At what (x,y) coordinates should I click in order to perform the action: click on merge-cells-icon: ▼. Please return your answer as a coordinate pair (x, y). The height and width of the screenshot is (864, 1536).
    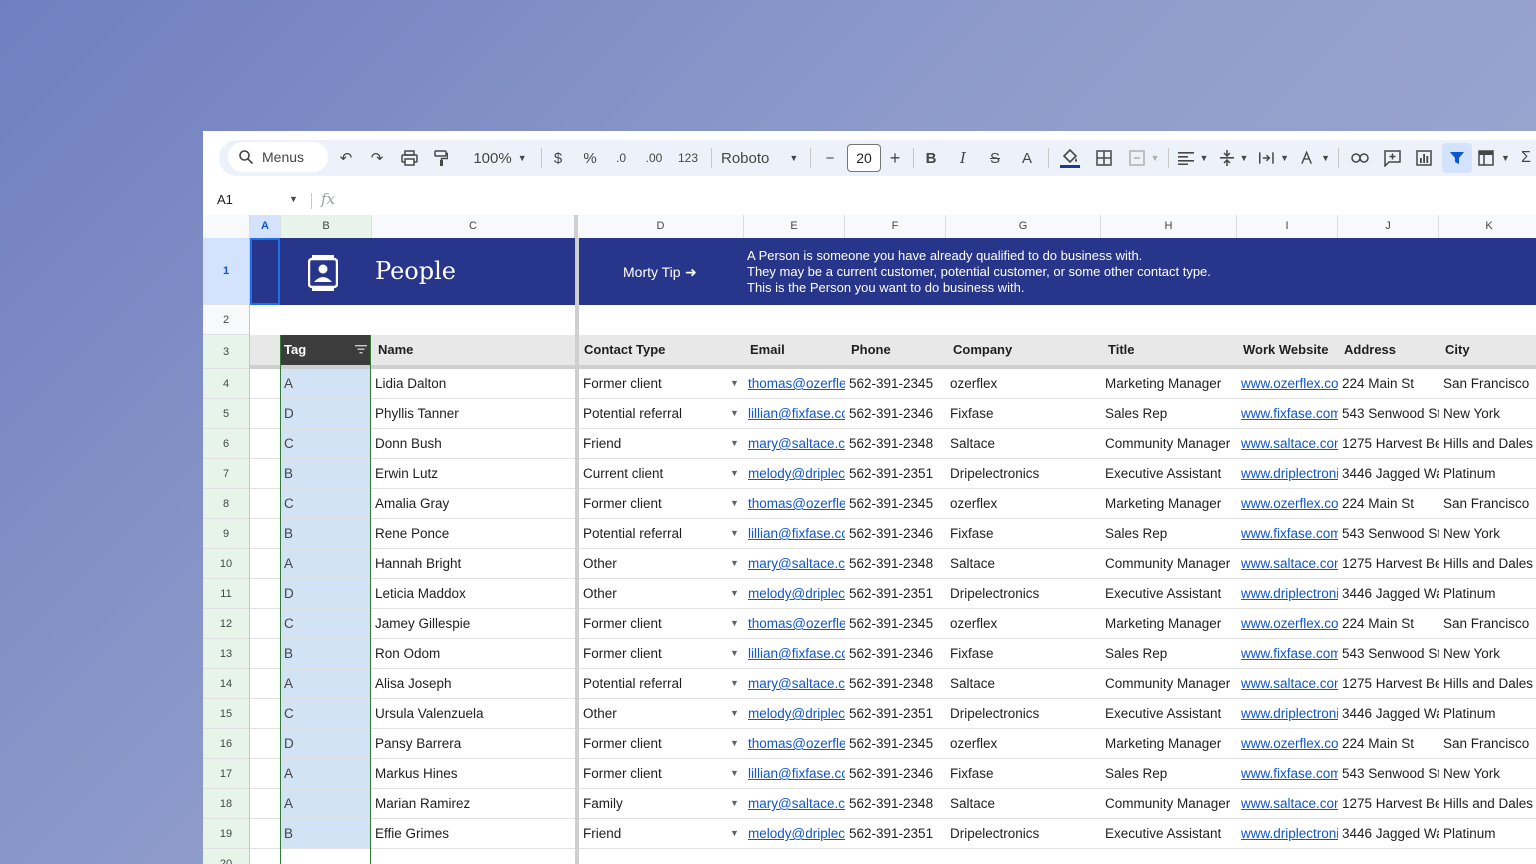
    Looking at the image, I should click on (1144, 158).